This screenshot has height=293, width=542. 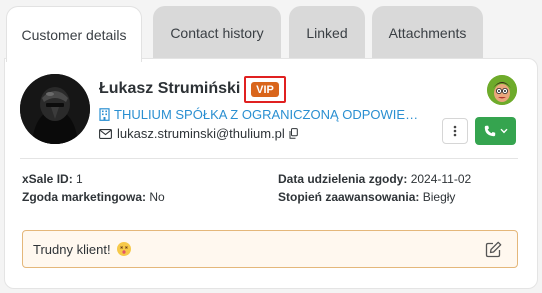 I want to click on customer-note: Trudny klient!, so click(x=270, y=249).